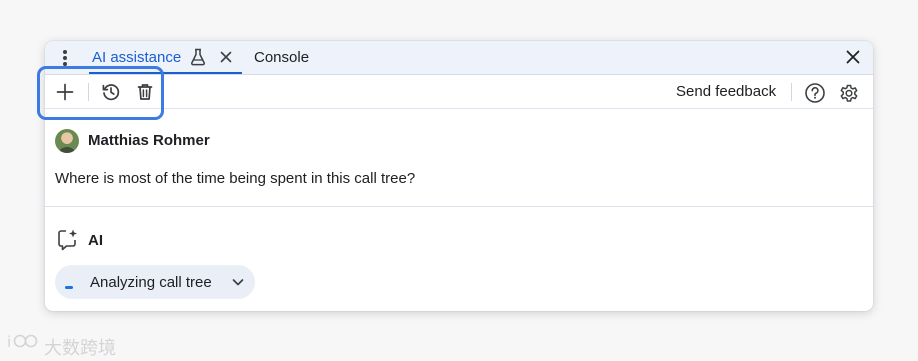 The width and height of the screenshot is (918, 361). I want to click on ai-label: AI, so click(95, 240).